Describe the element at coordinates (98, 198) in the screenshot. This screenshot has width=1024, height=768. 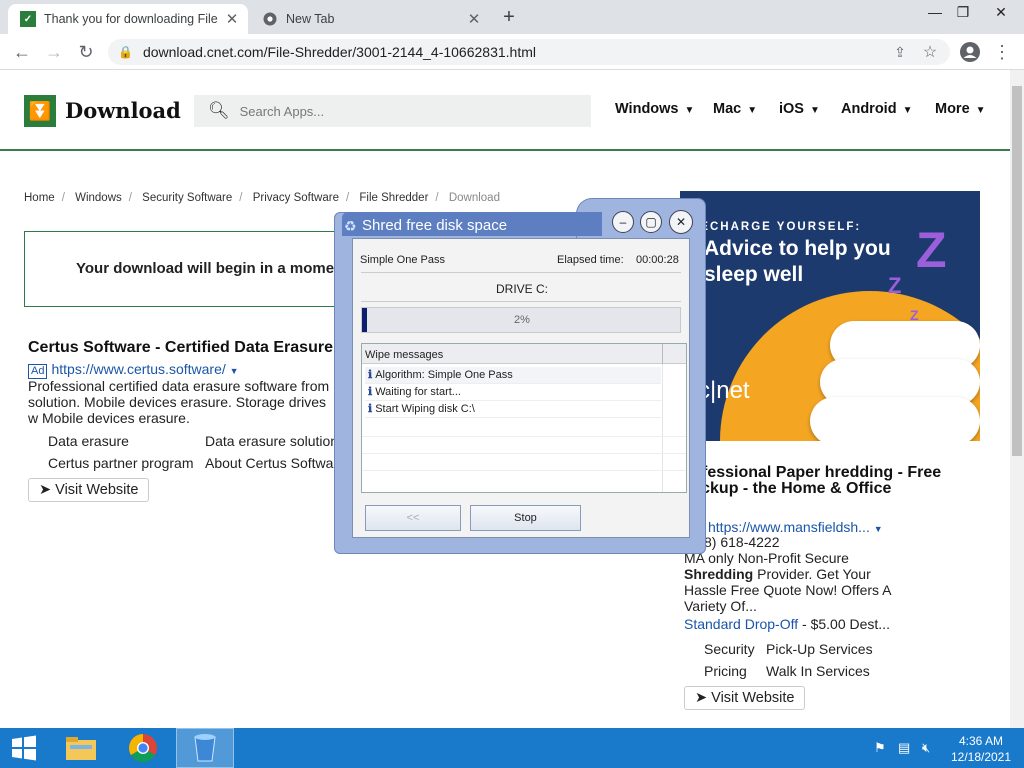
I see `breadcrumb-windows: Windows` at that location.